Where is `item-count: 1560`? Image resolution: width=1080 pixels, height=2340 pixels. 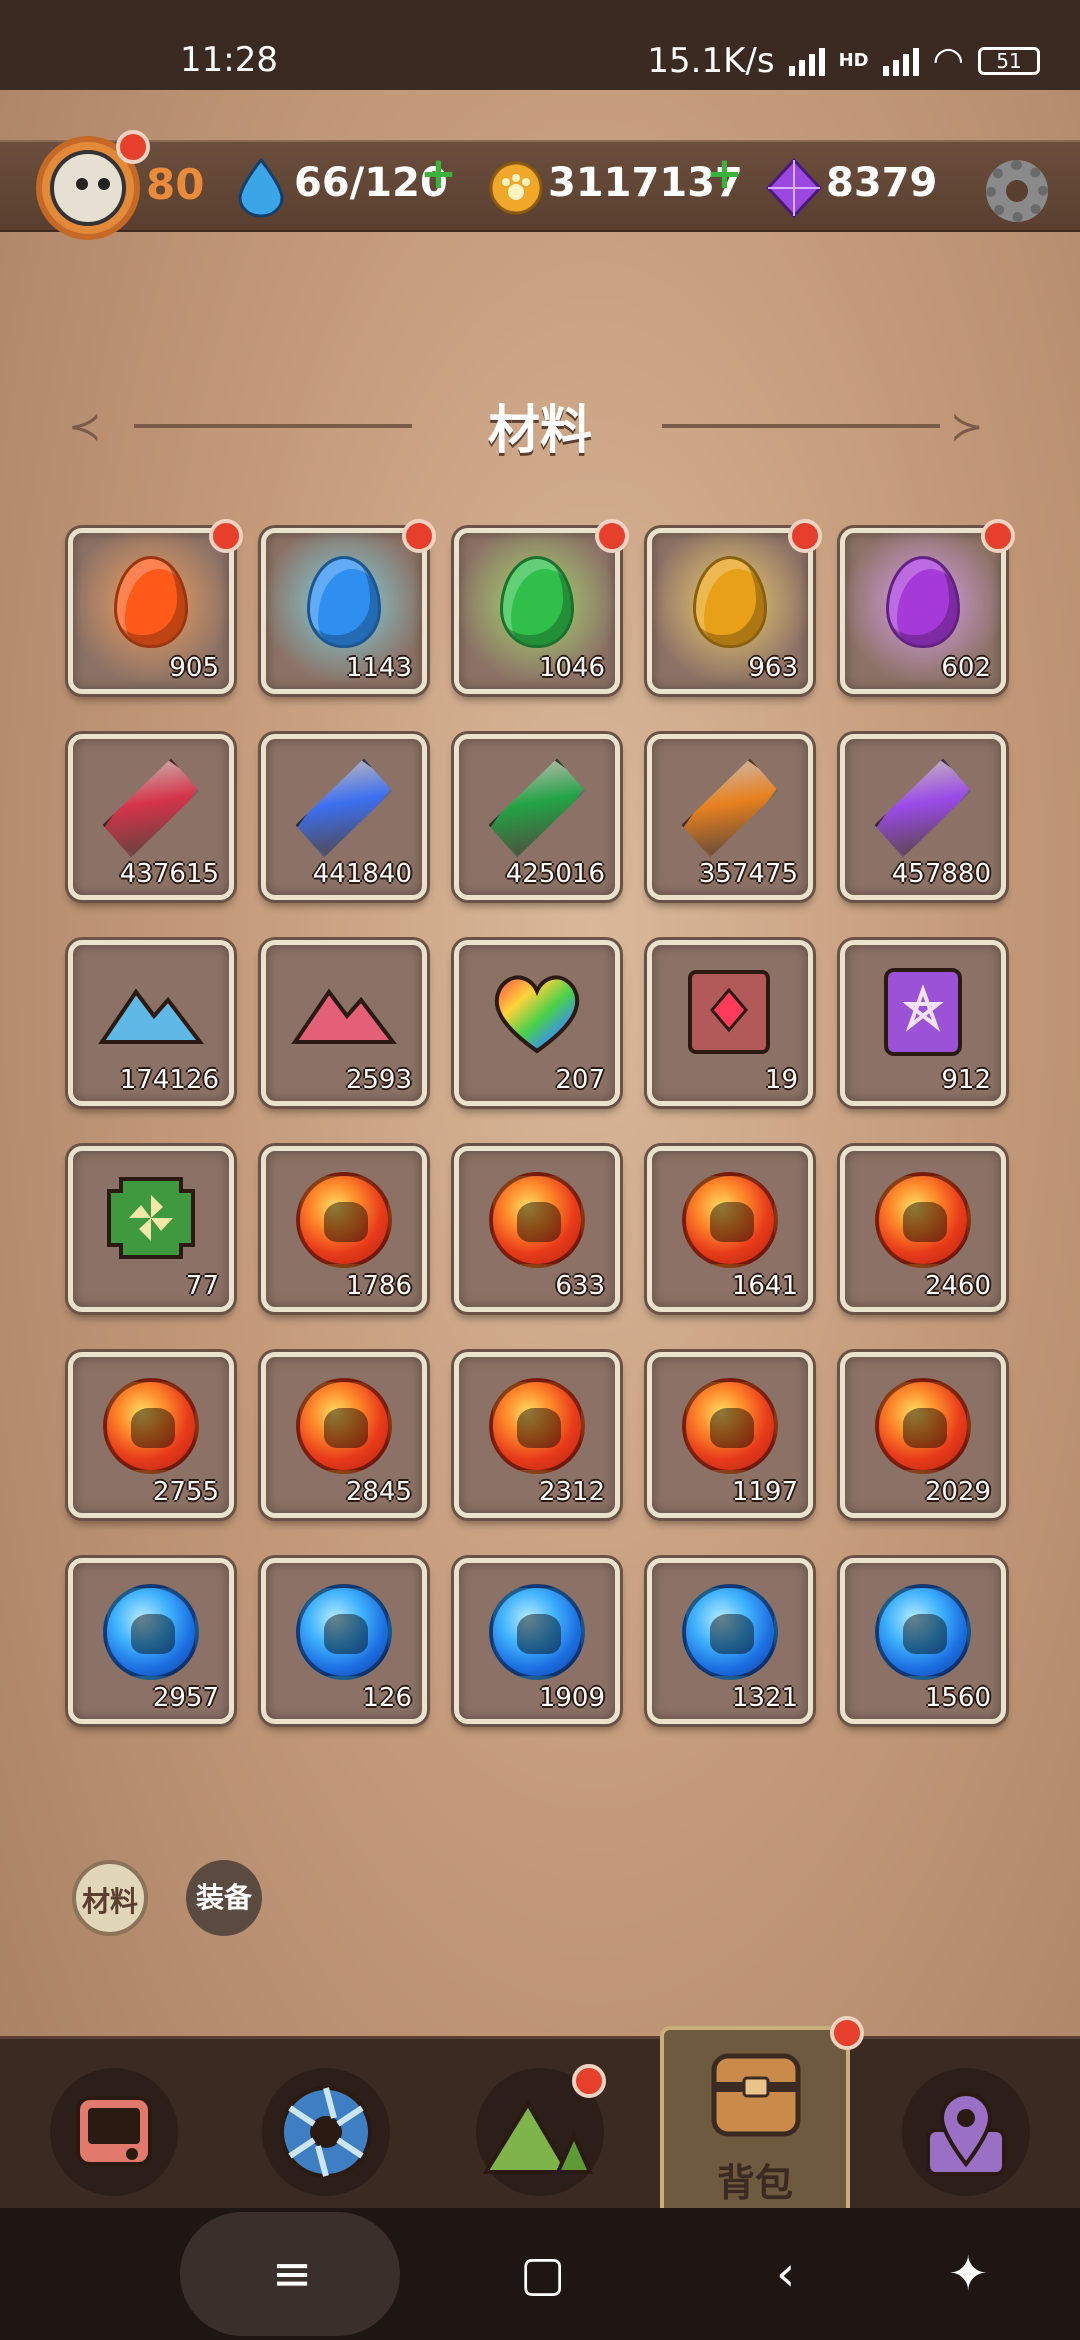
item-count: 1560 is located at coordinates (957, 1698).